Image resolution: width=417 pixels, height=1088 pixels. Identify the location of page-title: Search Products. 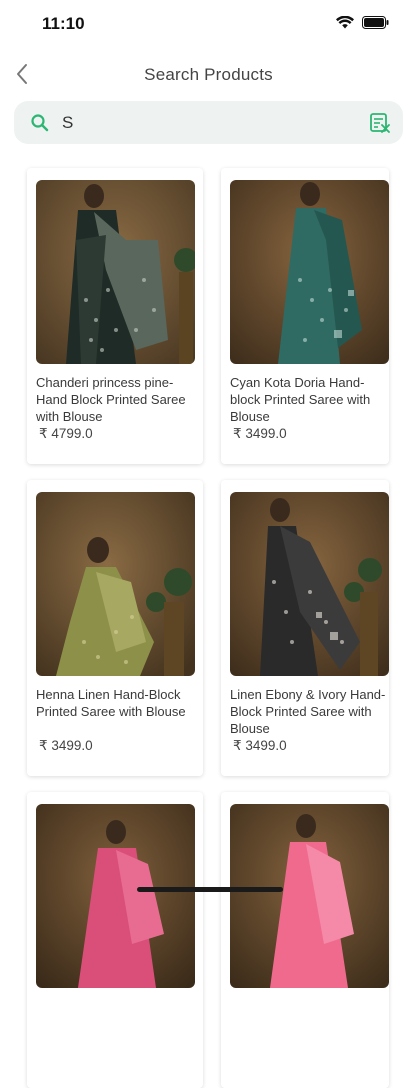
(208, 74).